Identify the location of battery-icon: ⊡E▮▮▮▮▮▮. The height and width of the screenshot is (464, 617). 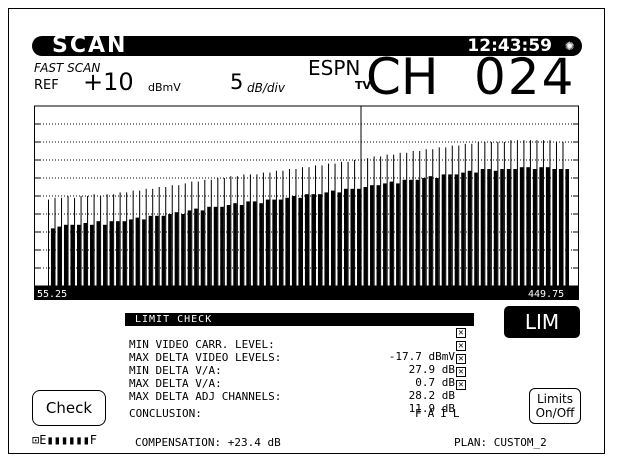
(61, 440).